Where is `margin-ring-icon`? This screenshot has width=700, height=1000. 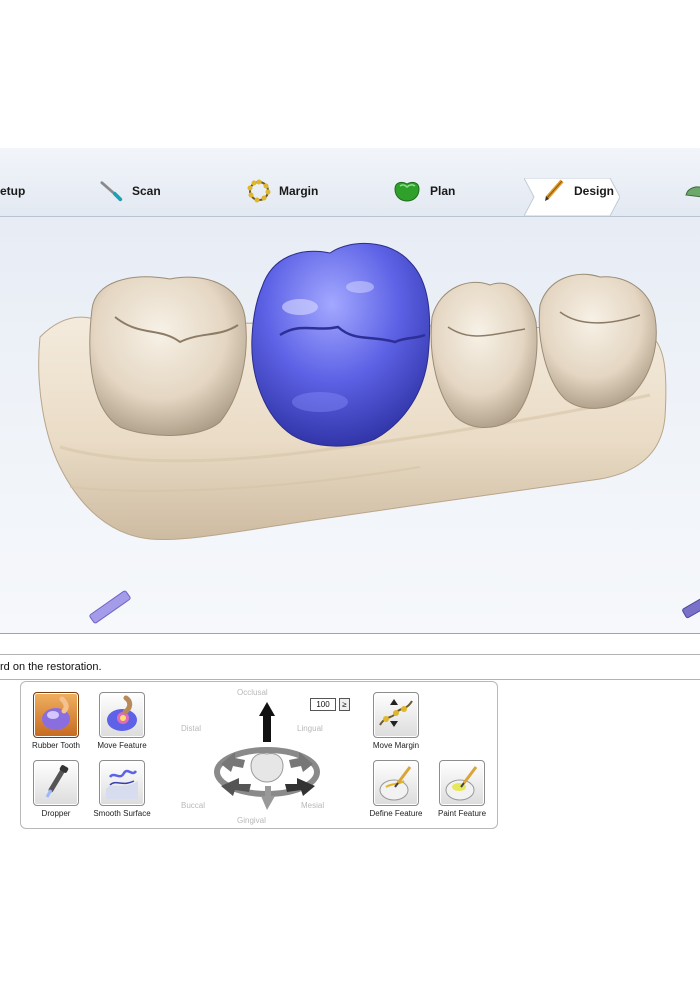
margin-ring-icon is located at coordinates (259, 191).